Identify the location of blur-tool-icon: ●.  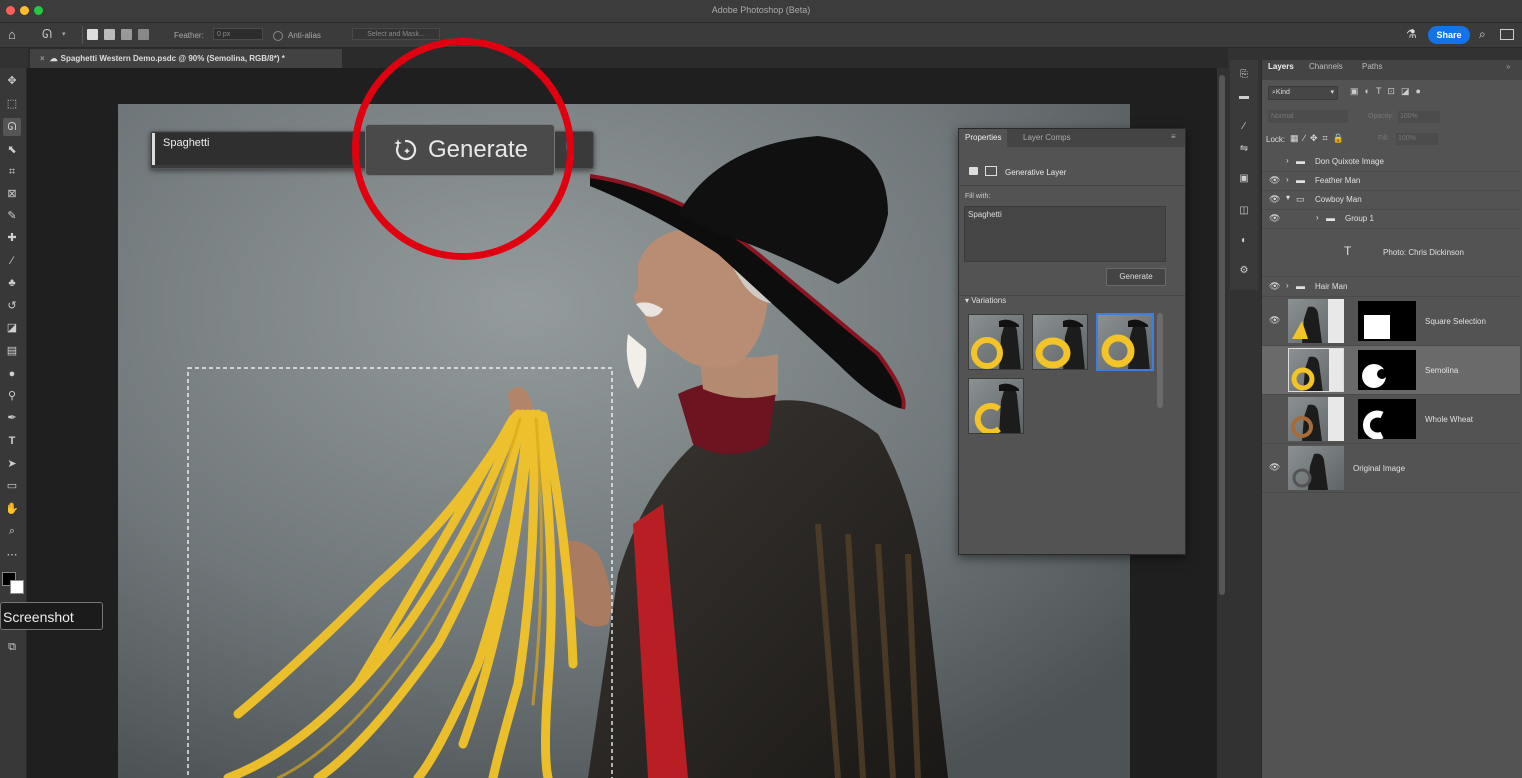
(12, 374).